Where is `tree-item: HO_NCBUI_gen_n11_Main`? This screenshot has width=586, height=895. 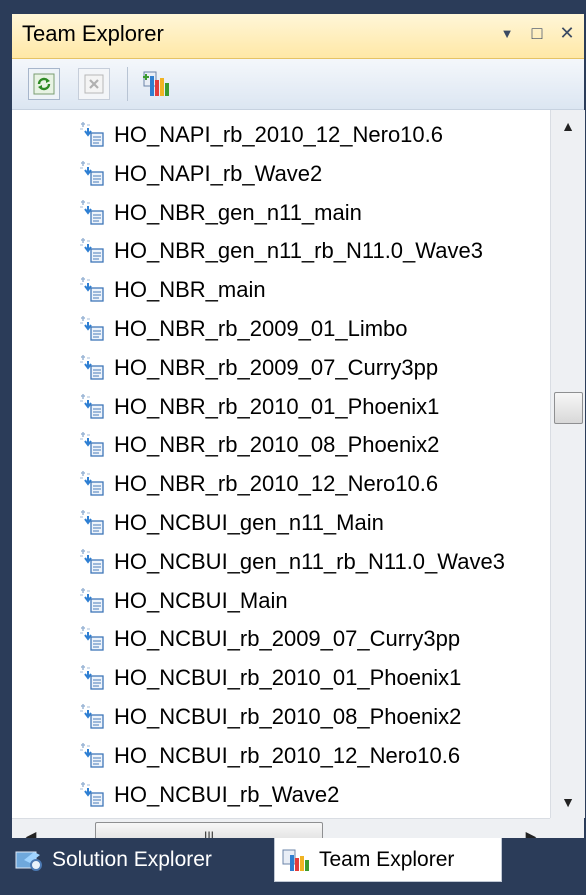
tree-item: HO_NCBUI_gen_n11_Main is located at coordinates (231, 523).